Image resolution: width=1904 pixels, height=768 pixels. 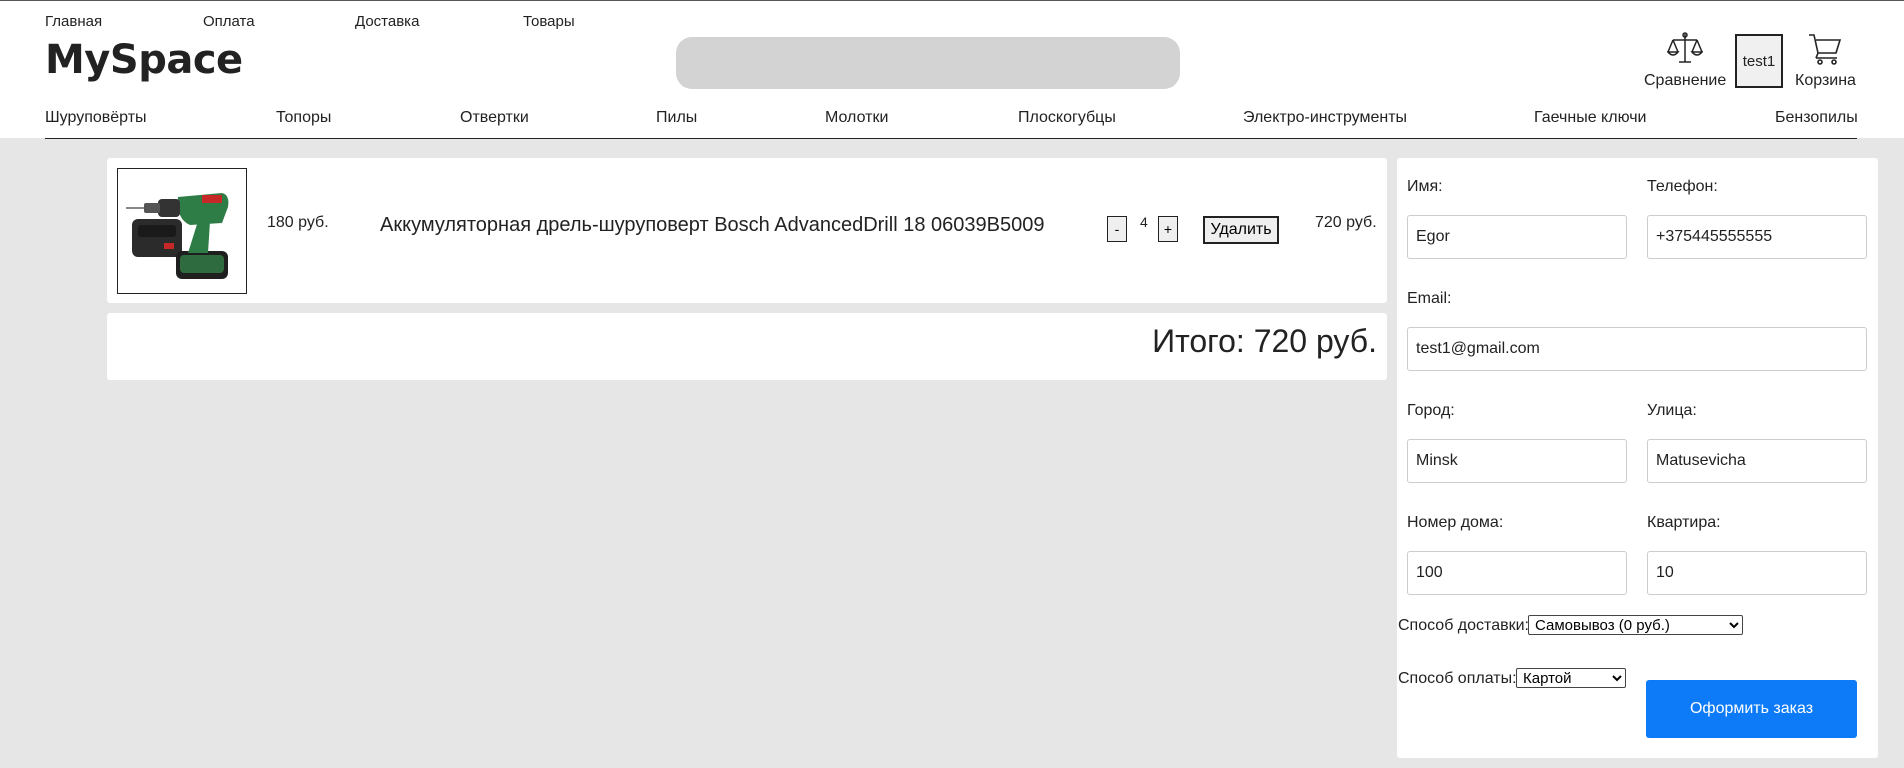 I want to click on city-field, so click(x=1517, y=461).